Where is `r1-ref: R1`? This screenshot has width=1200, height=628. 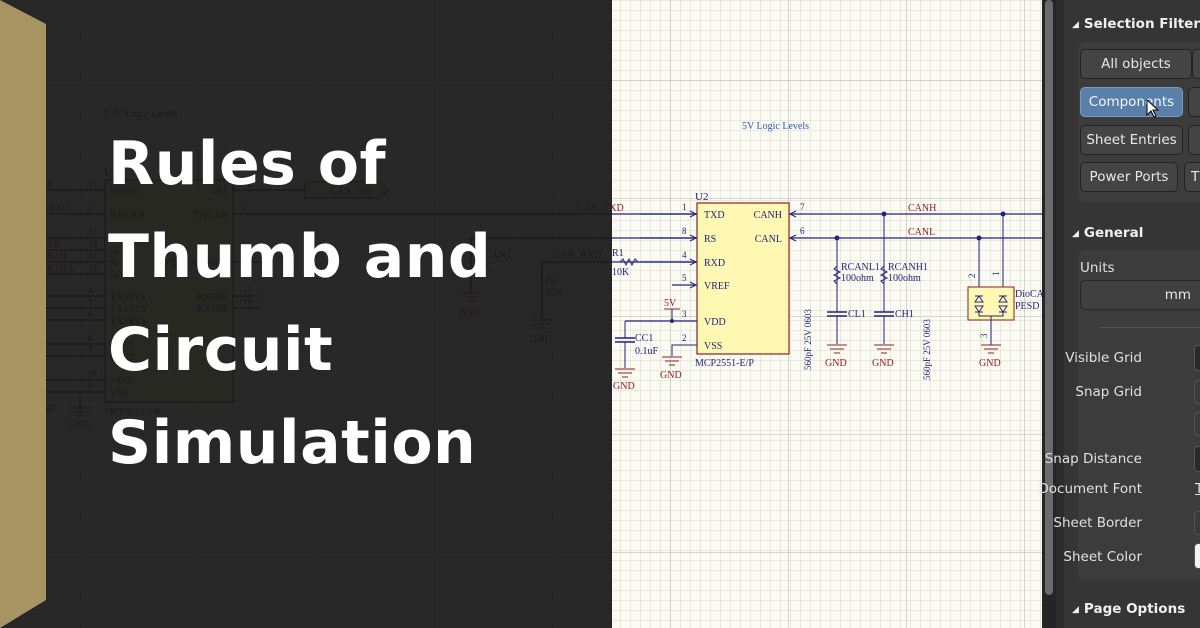 r1-ref: R1 is located at coordinates (618, 253).